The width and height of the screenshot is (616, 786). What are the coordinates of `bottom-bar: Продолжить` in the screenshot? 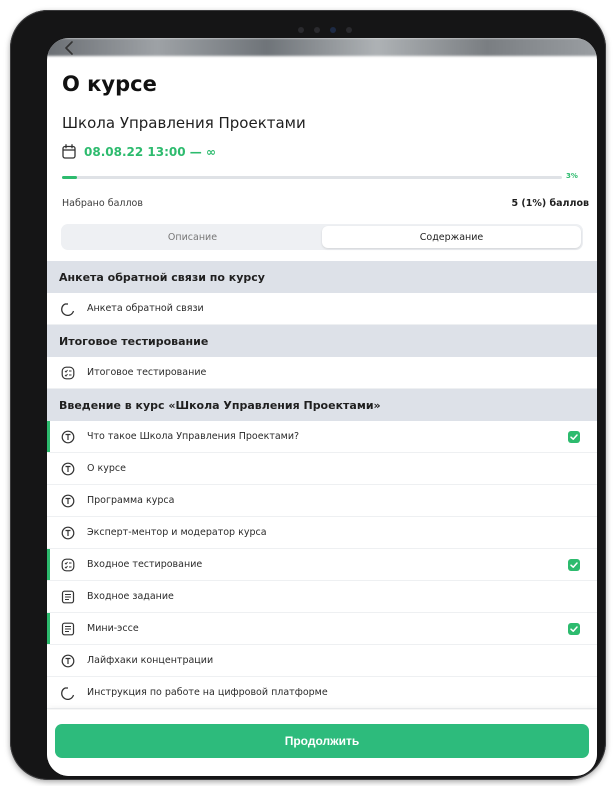 It's located at (322, 743).